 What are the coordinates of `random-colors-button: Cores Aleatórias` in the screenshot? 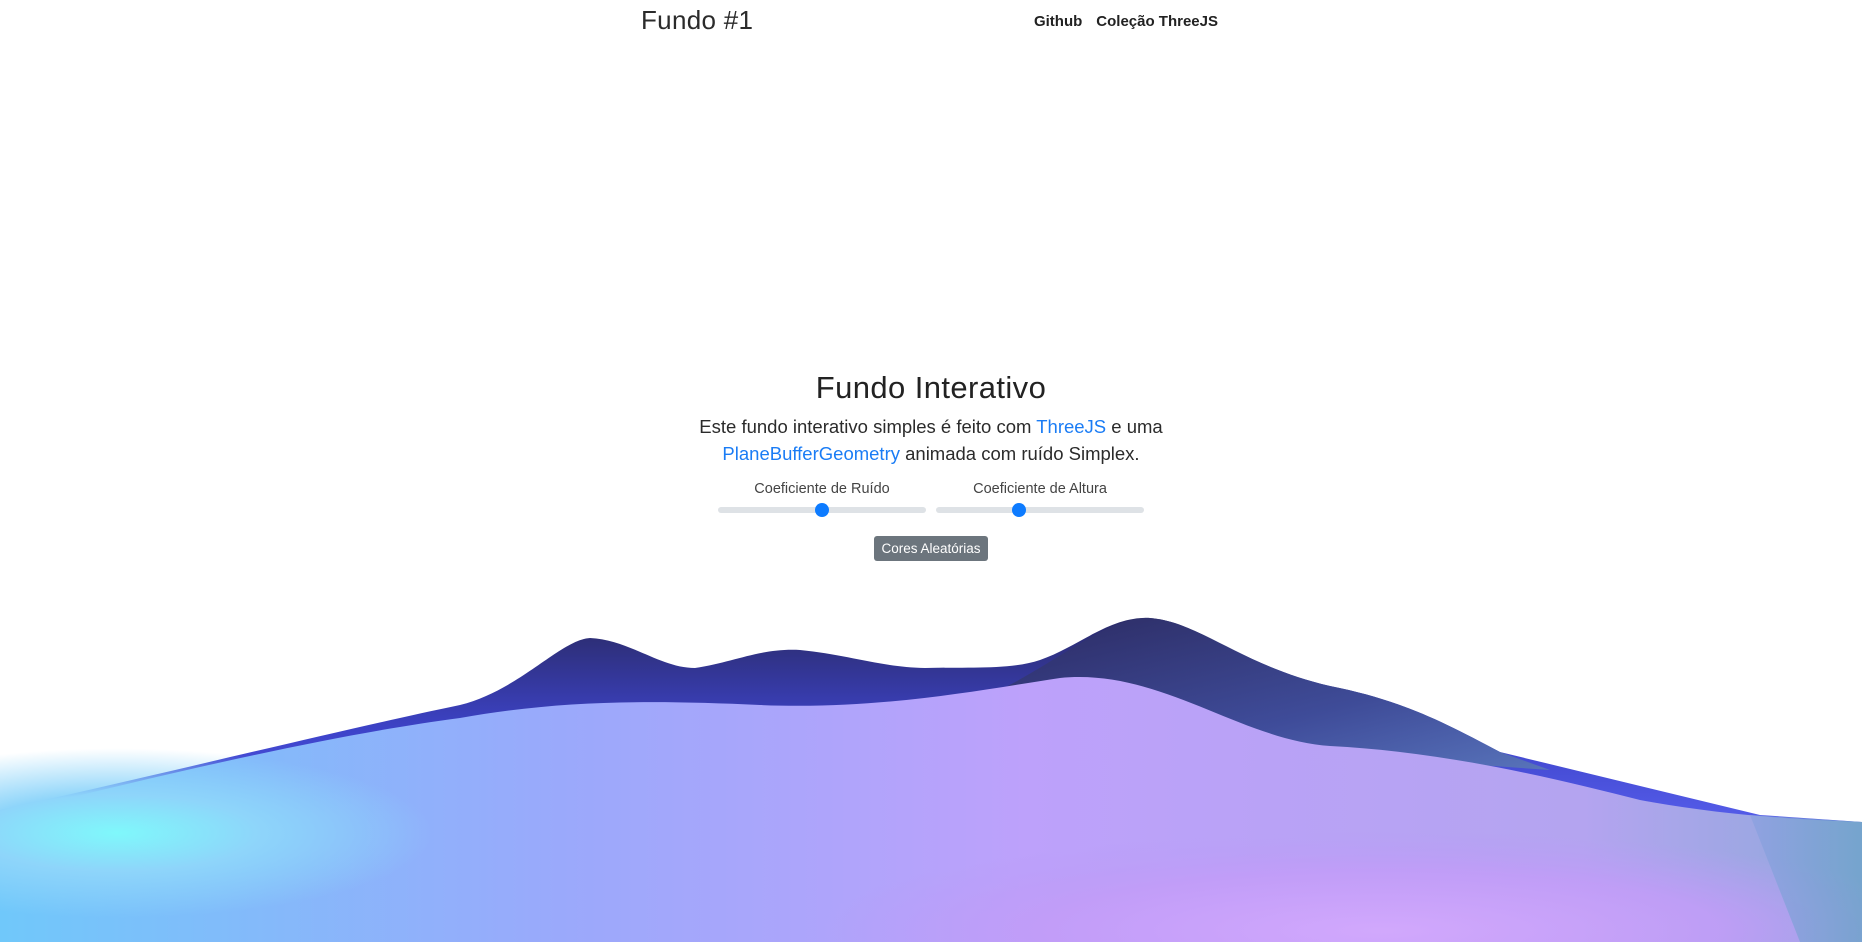 It's located at (931, 548).